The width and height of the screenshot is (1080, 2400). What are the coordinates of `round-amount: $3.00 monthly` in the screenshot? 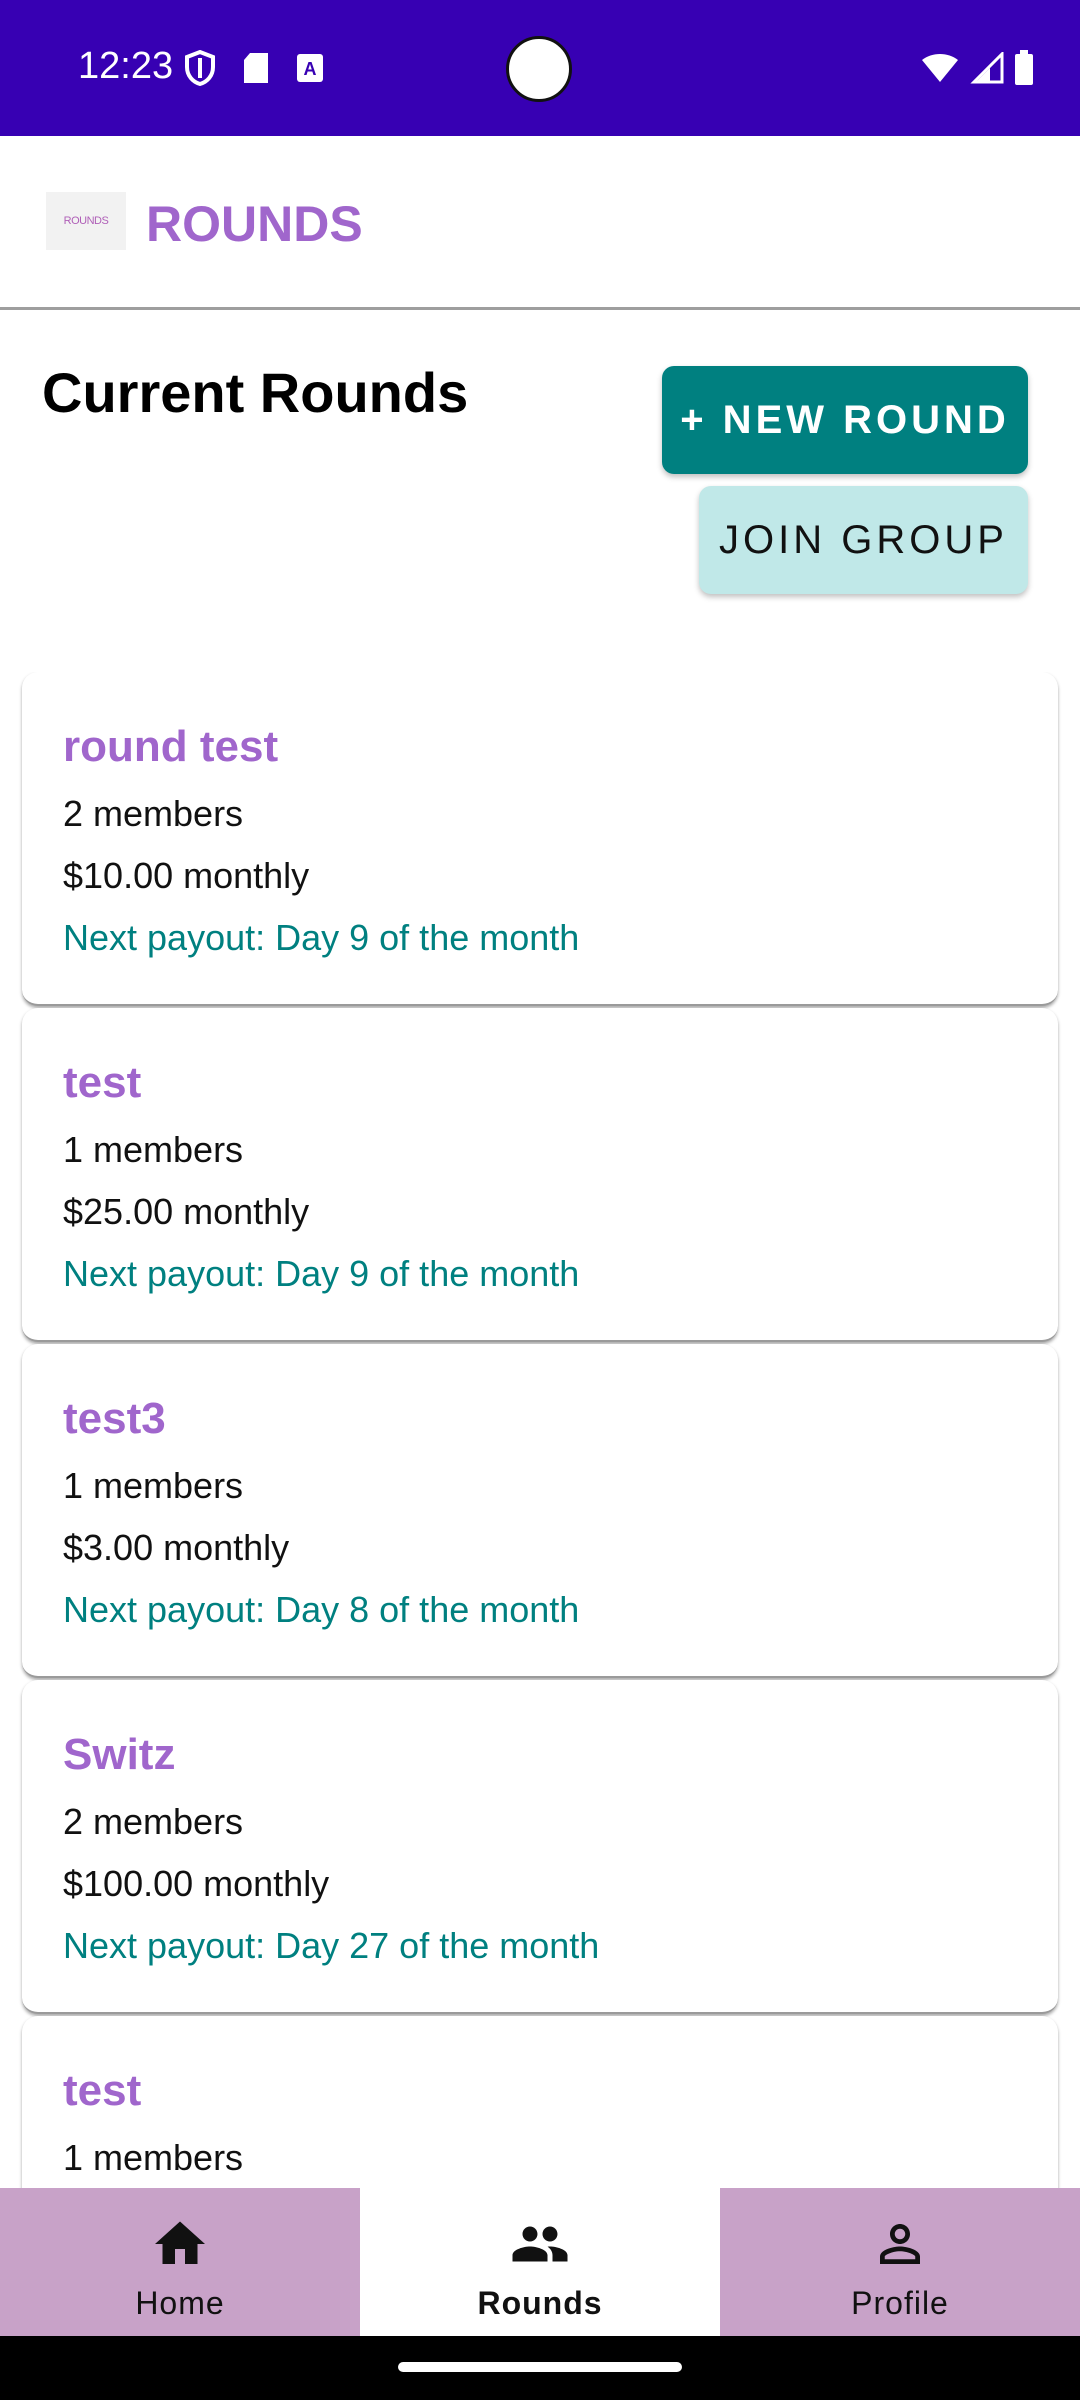 It's located at (176, 1547).